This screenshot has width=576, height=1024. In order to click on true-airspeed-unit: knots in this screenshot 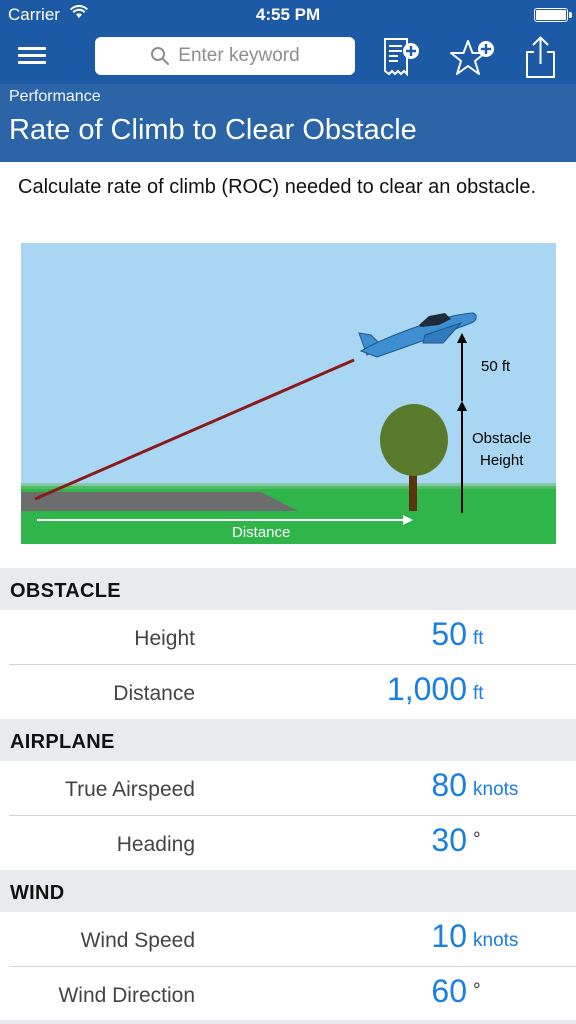, I will do `click(495, 790)`.